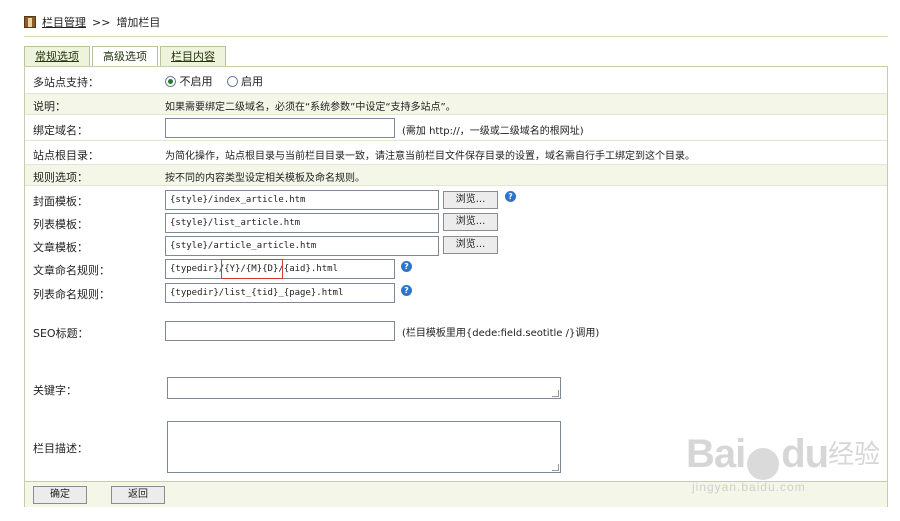  What do you see at coordinates (60, 224) in the screenshot?
I see `list-template-label: 列表模板：` at bounding box center [60, 224].